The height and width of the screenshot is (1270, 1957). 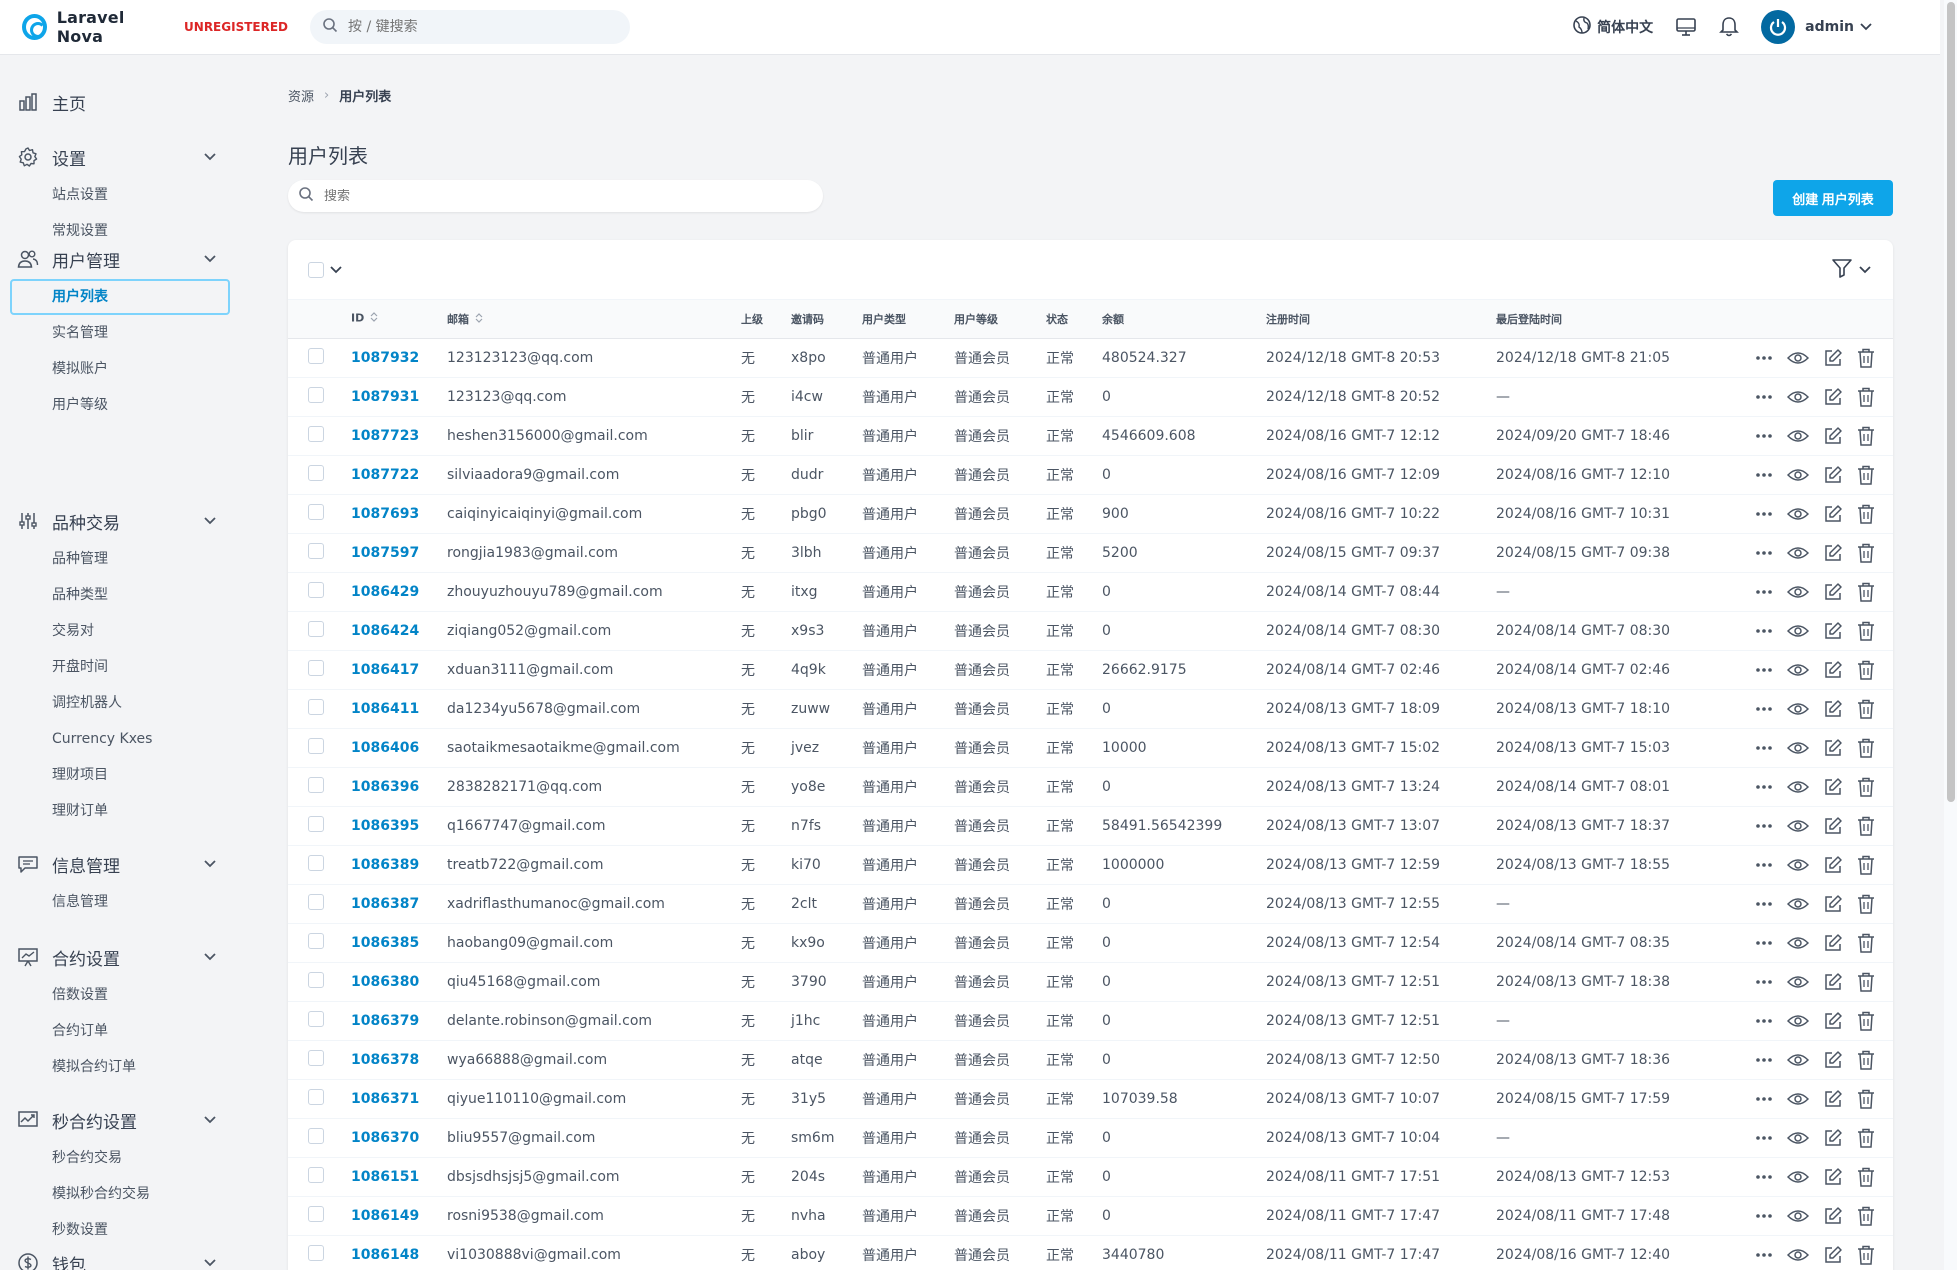 What do you see at coordinates (120, 1194) in the screenshot?
I see `sidebar-item: 模拟秒合约交易` at bounding box center [120, 1194].